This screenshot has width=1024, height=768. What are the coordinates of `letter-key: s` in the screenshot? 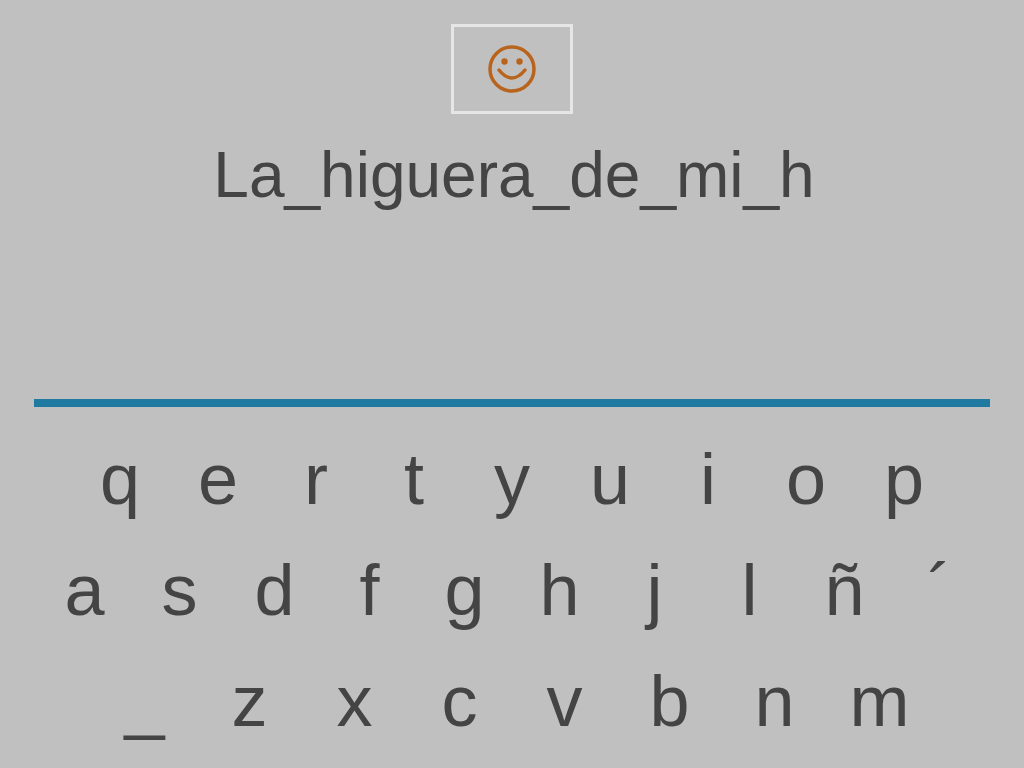 It's located at (179, 589).